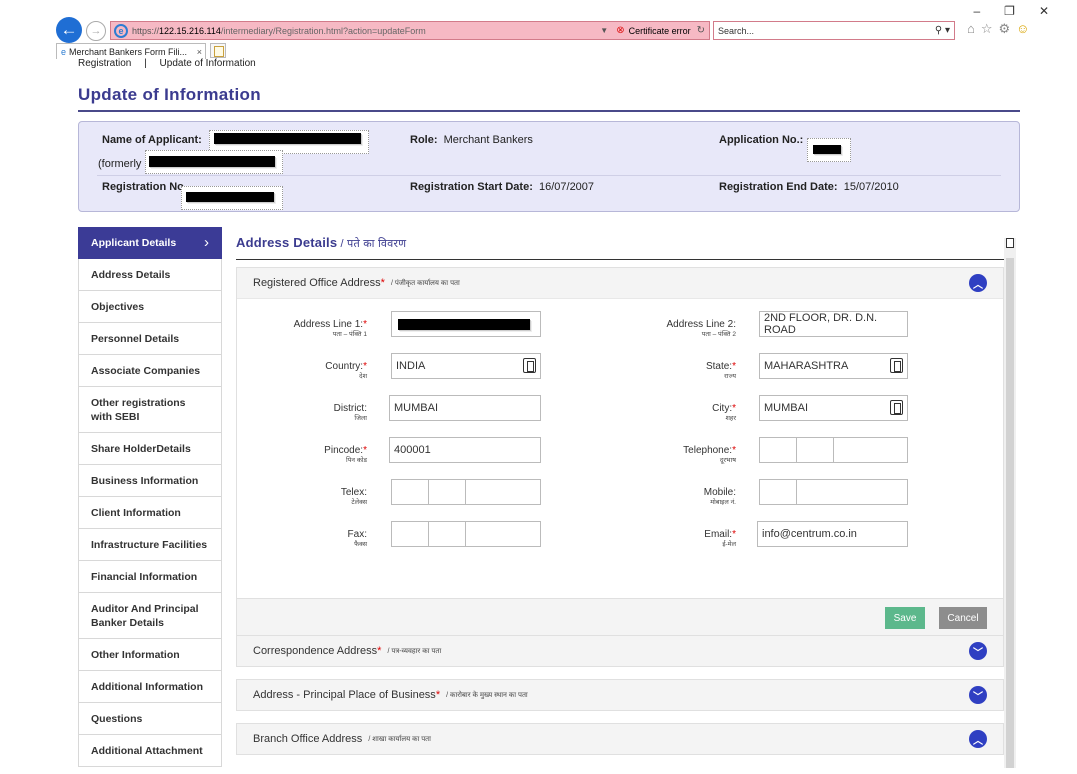  What do you see at coordinates (218, 50) in the screenshot?
I see `new-tab-button` at bounding box center [218, 50].